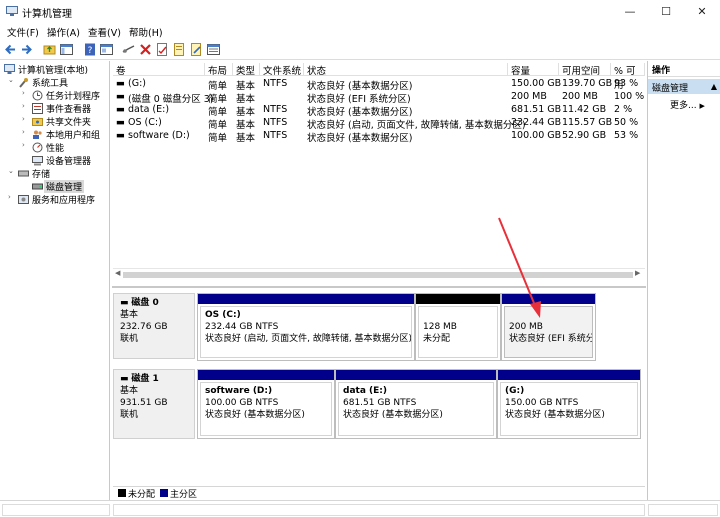 Image resolution: width=720 pixels, height=517 pixels. Describe the element at coordinates (406, 70) in the screenshot. I see `column-header-status: 状态` at that location.